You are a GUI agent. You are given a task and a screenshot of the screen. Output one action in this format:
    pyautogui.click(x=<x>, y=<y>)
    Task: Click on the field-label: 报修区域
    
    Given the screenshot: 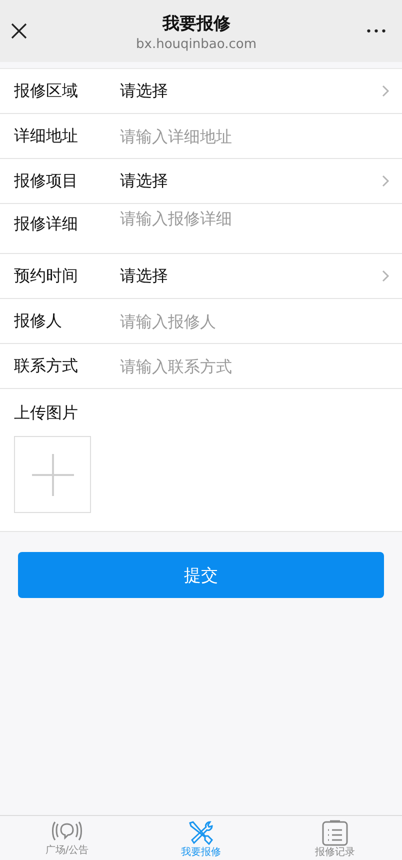 What is the action you would take?
    pyautogui.click(x=46, y=91)
    